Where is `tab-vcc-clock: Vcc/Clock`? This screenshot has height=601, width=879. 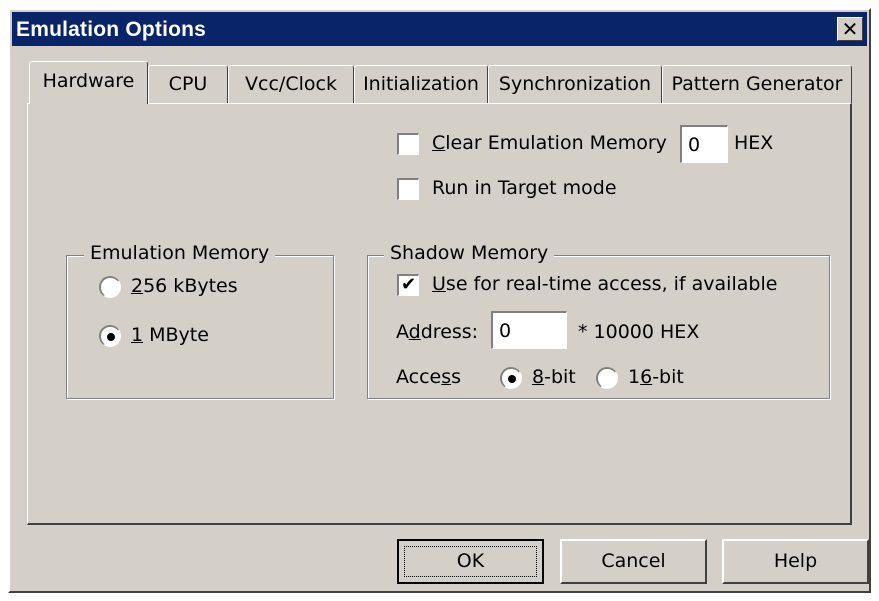
tab-vcc-clock: Vcc/Clock is located at coordinates (291, 84).